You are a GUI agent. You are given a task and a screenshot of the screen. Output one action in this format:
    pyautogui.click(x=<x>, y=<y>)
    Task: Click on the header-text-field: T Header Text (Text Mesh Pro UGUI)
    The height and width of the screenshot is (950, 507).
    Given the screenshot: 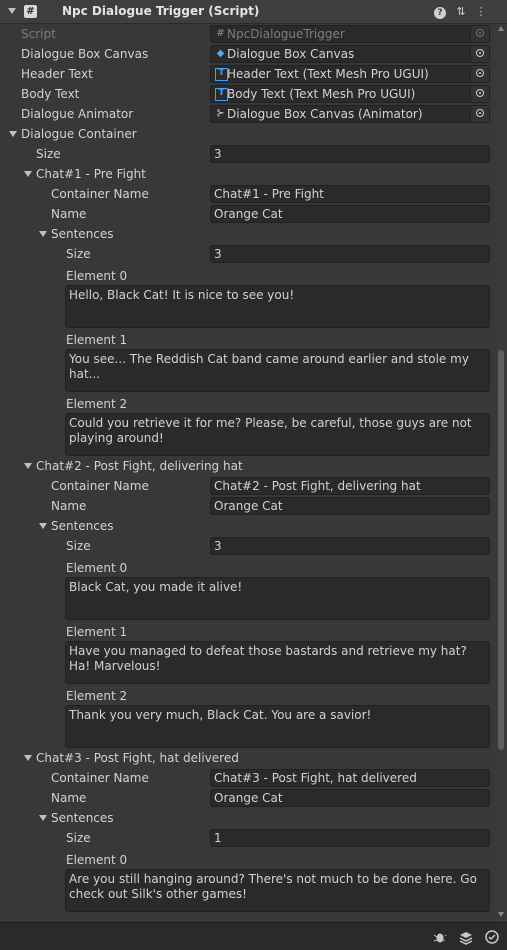 What is the action you would take?
    pyautogui.click(x=350, y=74)
    